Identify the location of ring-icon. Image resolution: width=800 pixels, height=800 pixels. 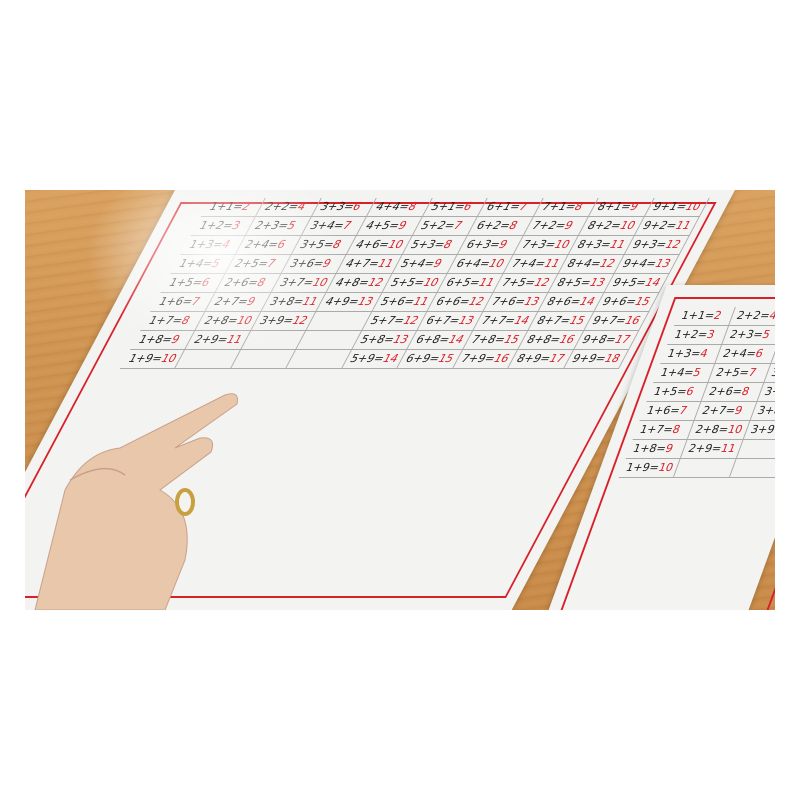
(185, 502).